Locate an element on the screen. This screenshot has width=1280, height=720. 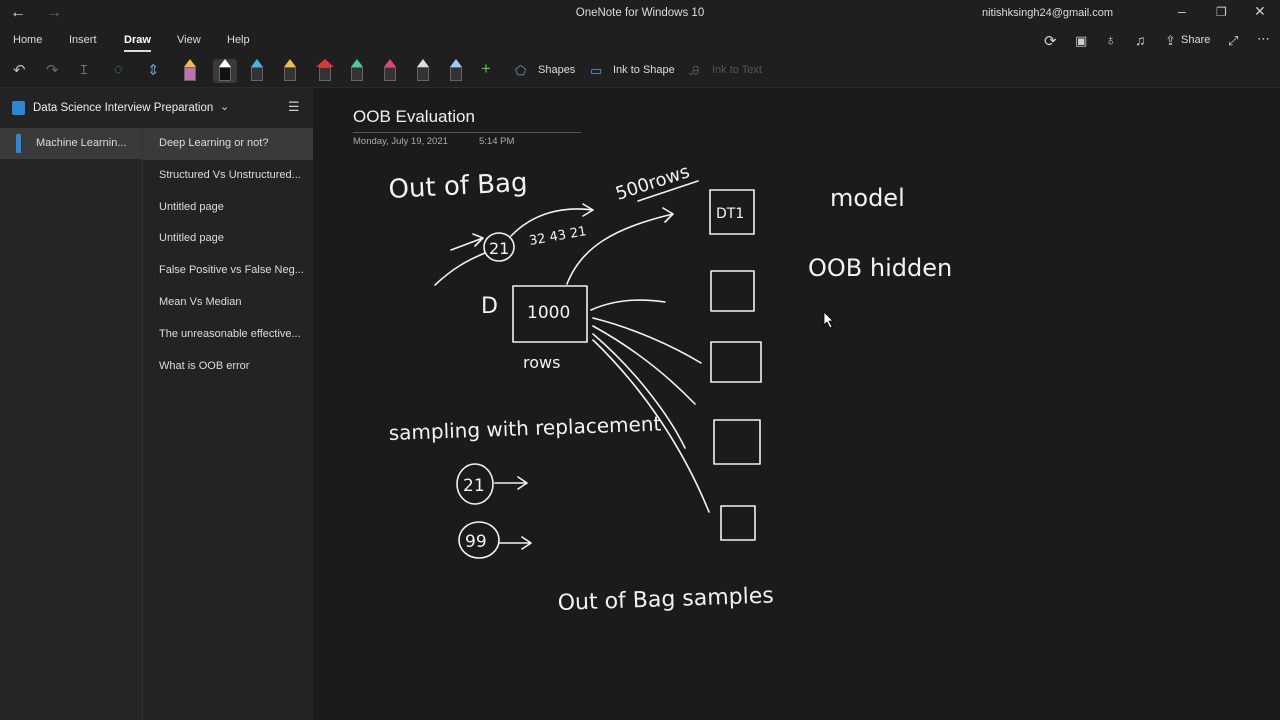
page-item: What is OOB error is located at coordinates (228, 367).